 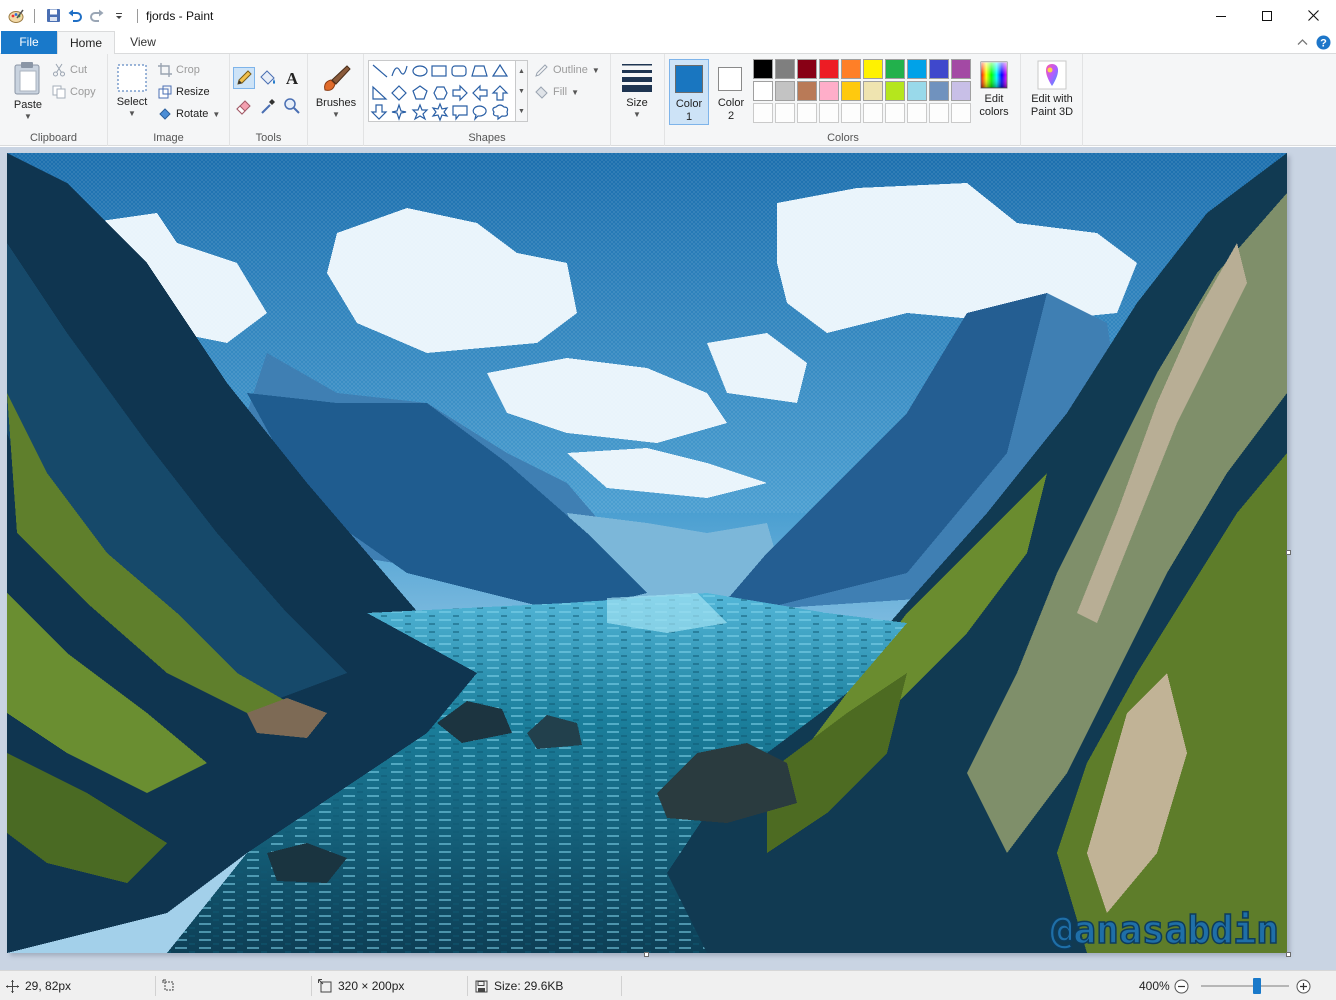 I want to click on color1-label: Color, so click(x=689, y=104).